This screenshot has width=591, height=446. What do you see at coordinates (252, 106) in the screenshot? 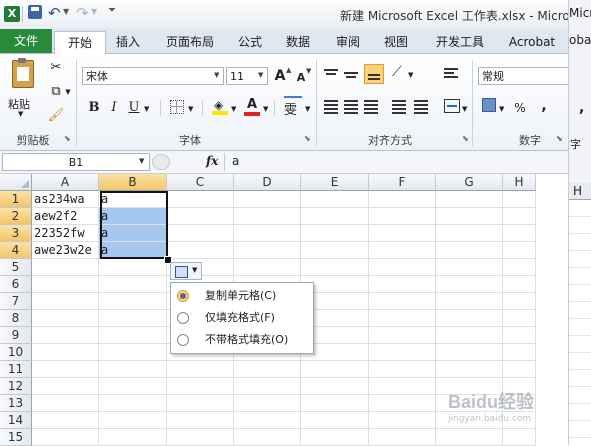
I see `font-color-icon: A` at bounding box center [252, 106].